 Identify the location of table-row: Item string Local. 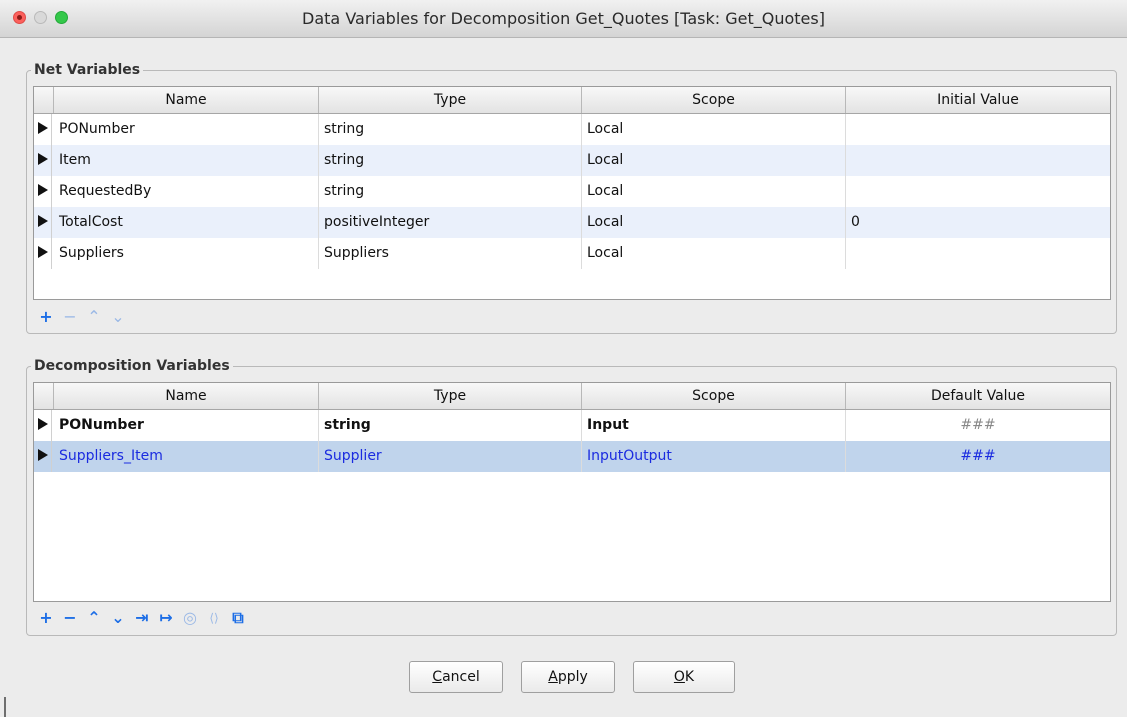
(572, 160).